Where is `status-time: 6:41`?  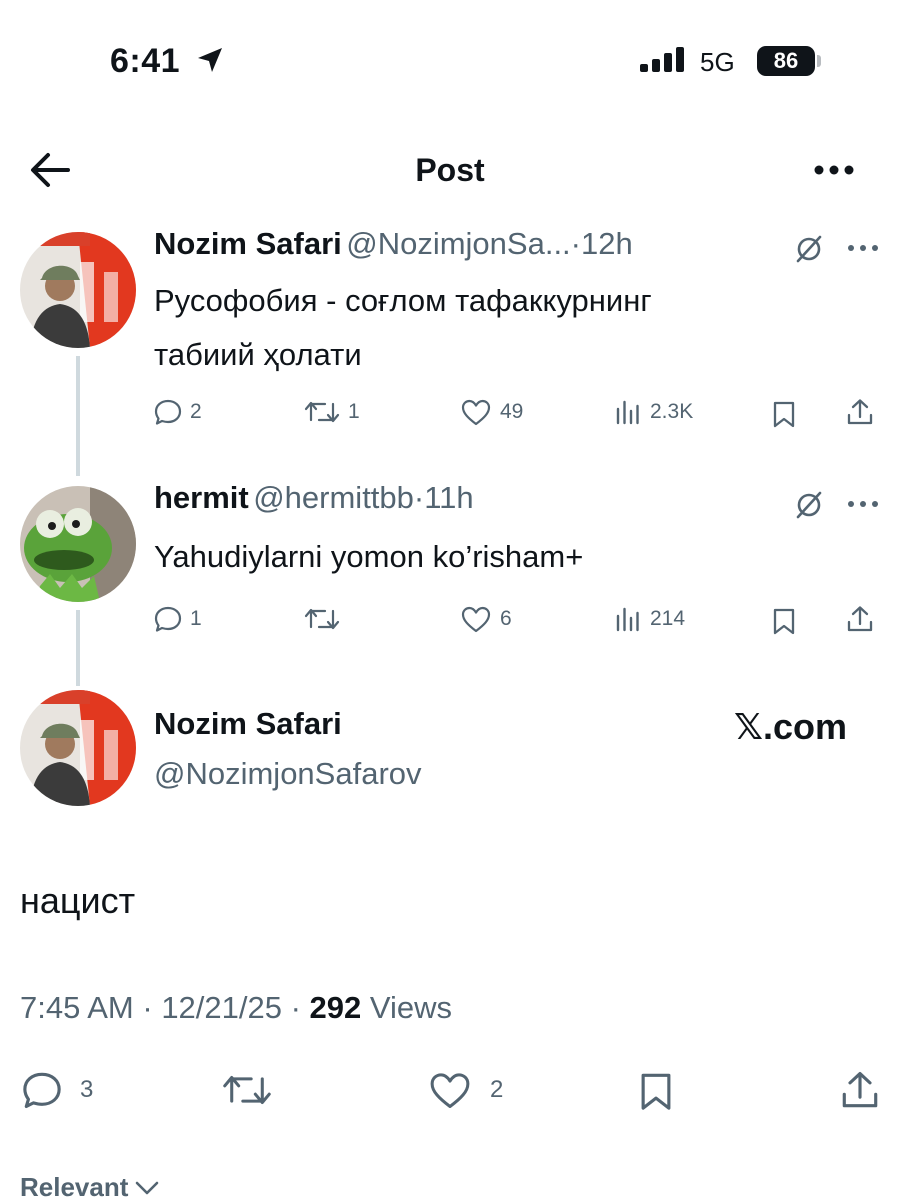
status-time: 6:41 is located at coordinates (145, 61).